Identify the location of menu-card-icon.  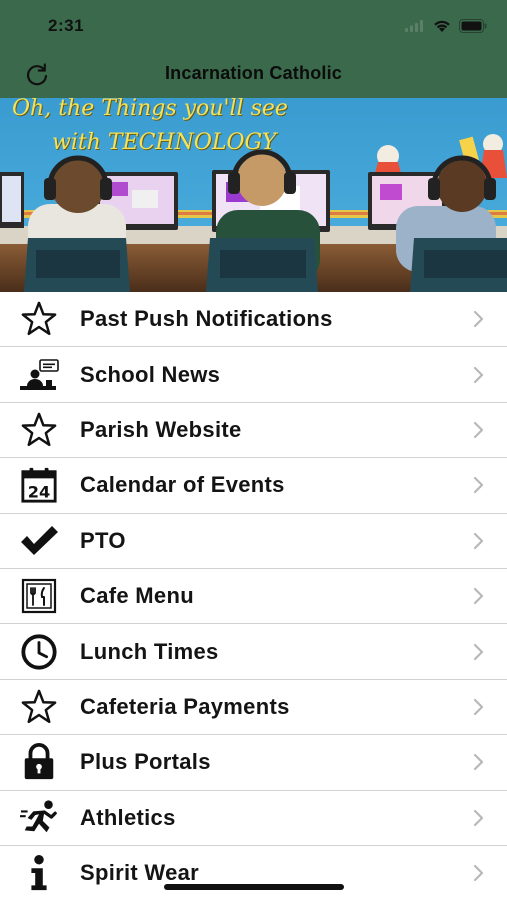
(39, 596).